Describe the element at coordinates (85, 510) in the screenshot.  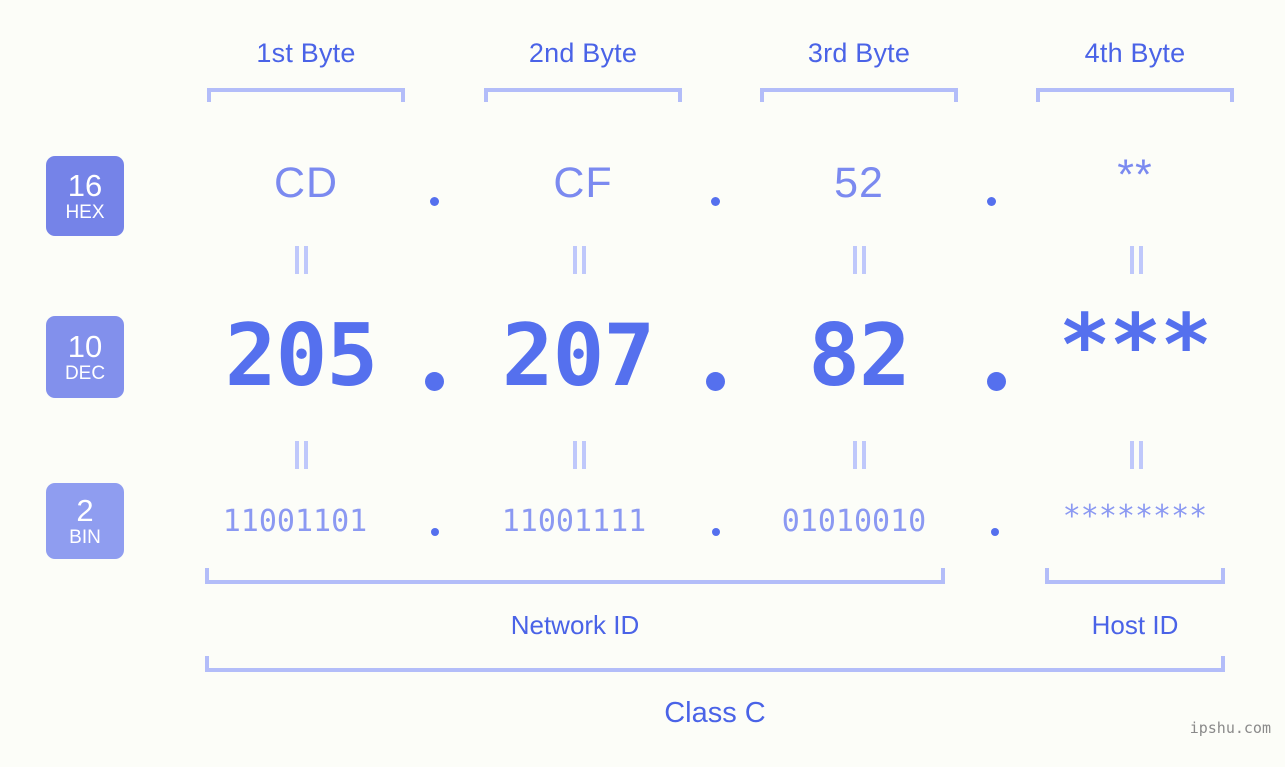
I see `radix-badge-bin-number: 2` at that location.